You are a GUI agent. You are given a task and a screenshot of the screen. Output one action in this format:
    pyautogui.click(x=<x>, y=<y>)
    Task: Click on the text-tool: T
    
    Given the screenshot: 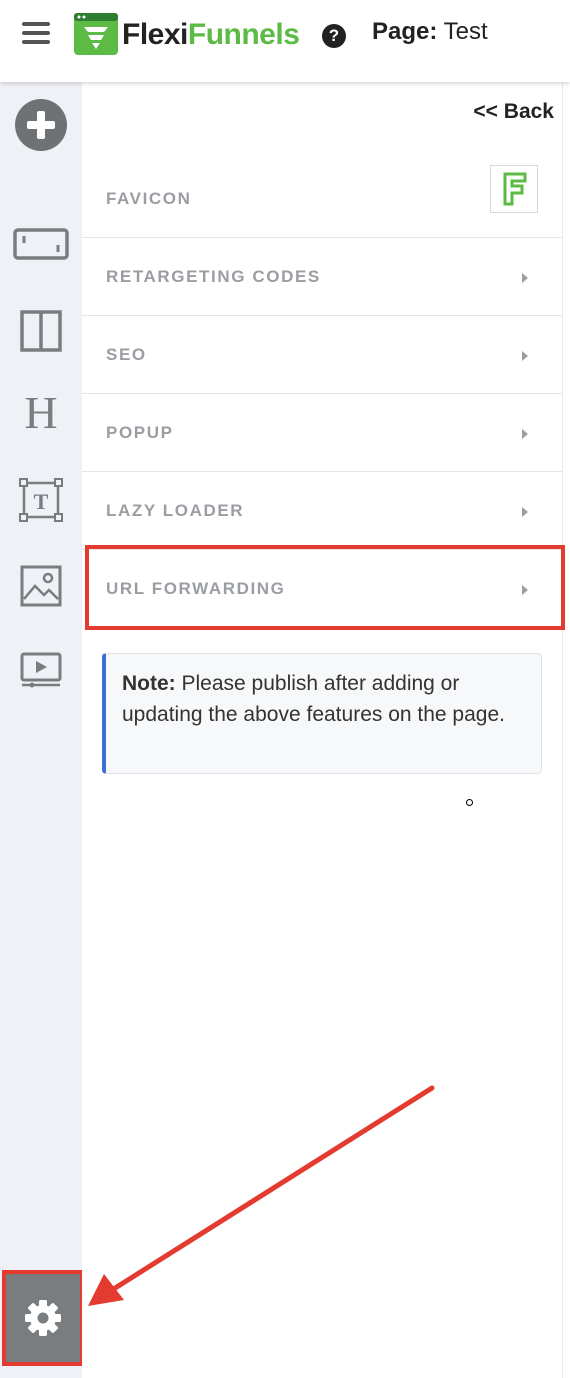 What is the action you would take?
    pyautogui.click(x=41, y=500)
    